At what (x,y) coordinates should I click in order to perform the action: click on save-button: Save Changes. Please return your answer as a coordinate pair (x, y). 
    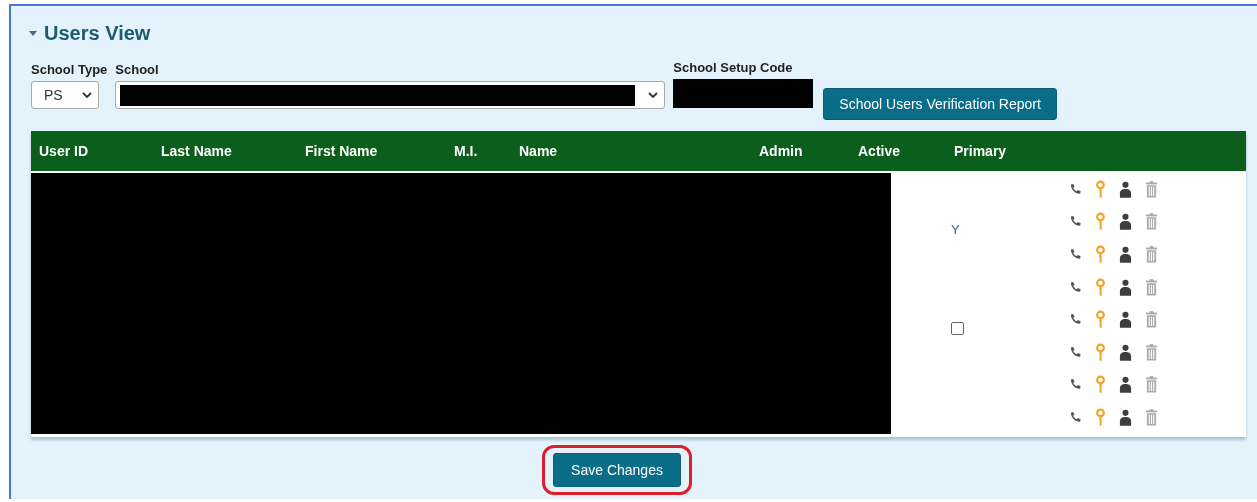
    Looking at the image, I should click on (617, 469).